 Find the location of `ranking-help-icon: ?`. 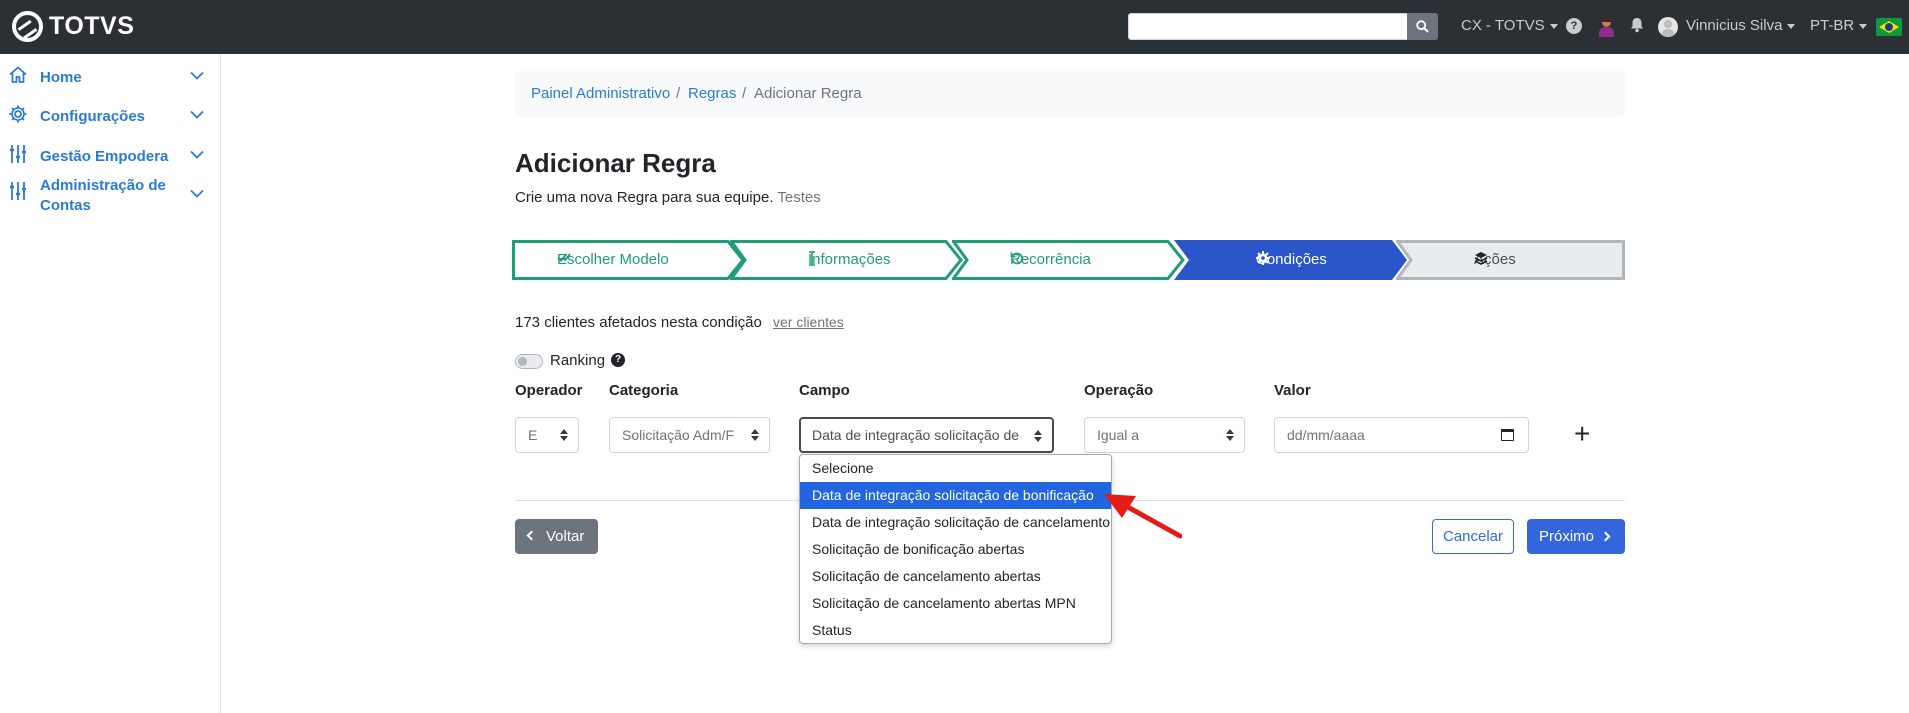

ranking-help-icon: ? is located at coordinates (618, 360).